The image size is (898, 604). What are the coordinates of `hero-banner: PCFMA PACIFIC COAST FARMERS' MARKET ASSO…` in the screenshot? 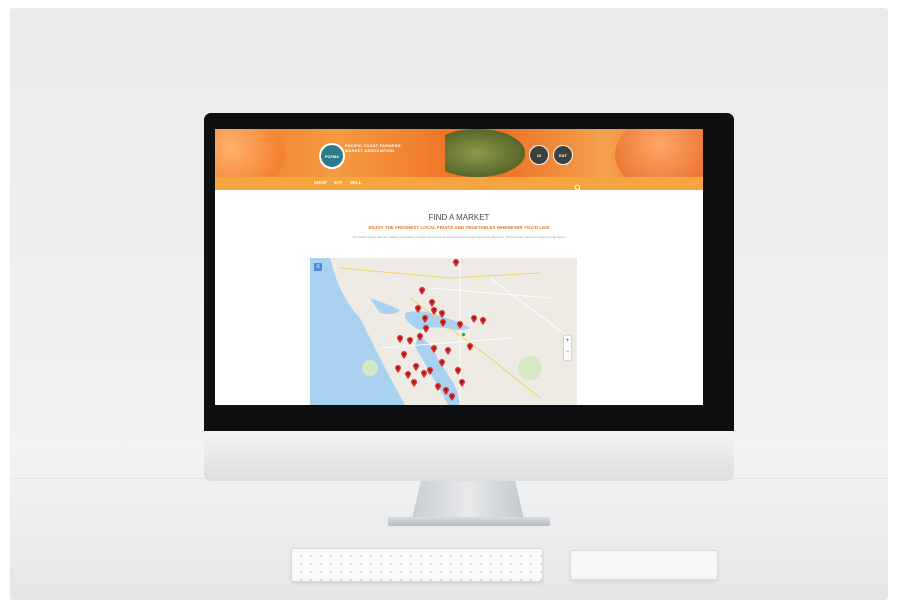 It's located at (459, 153).